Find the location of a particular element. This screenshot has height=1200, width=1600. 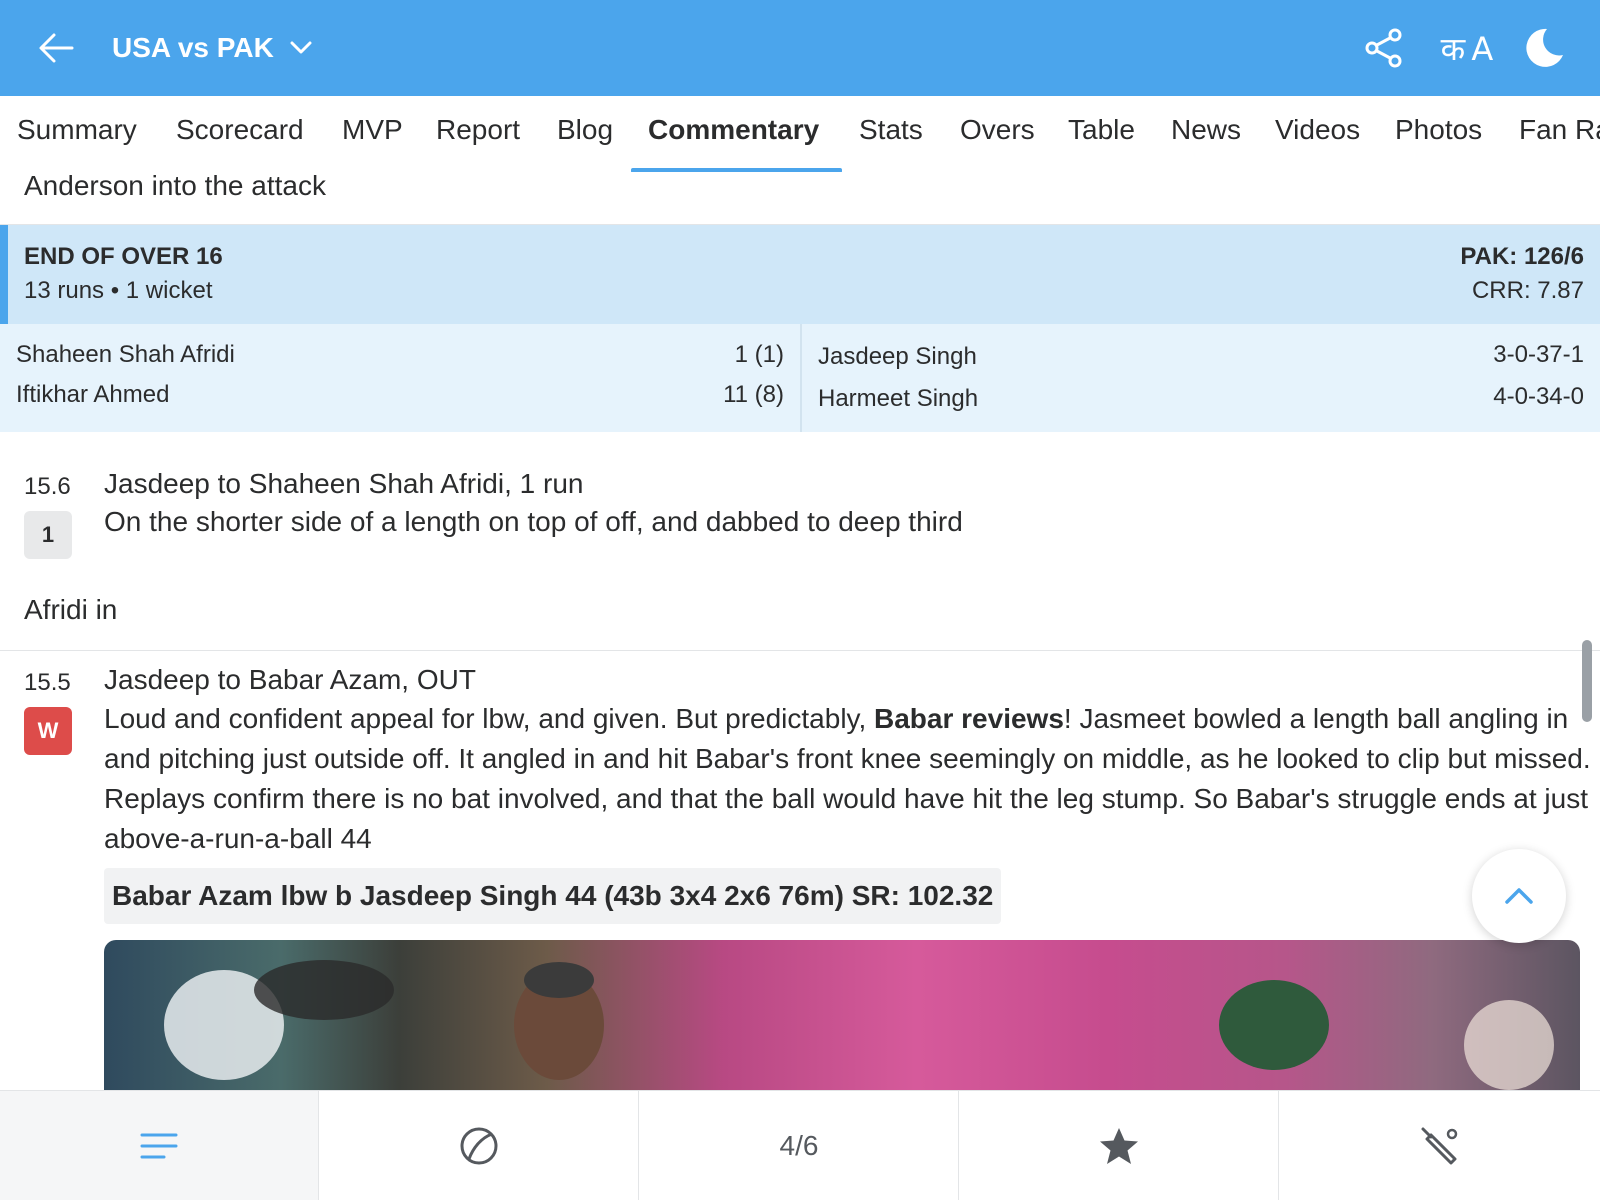

current-run-rate: CRR: 7.87 is located at coordinates (1527, 290).